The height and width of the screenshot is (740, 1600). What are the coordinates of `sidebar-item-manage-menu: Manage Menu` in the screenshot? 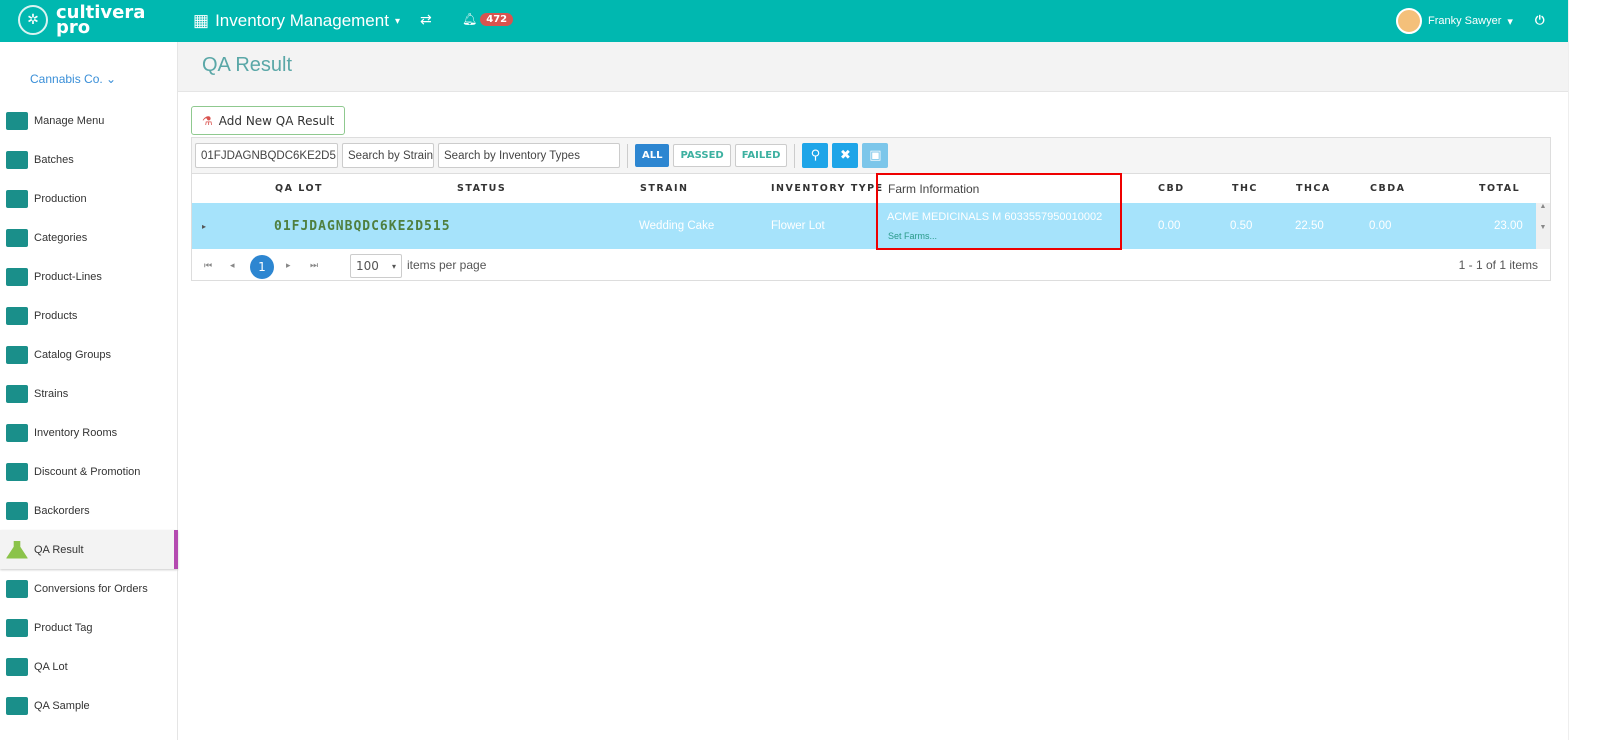 It's located at (89, 120).